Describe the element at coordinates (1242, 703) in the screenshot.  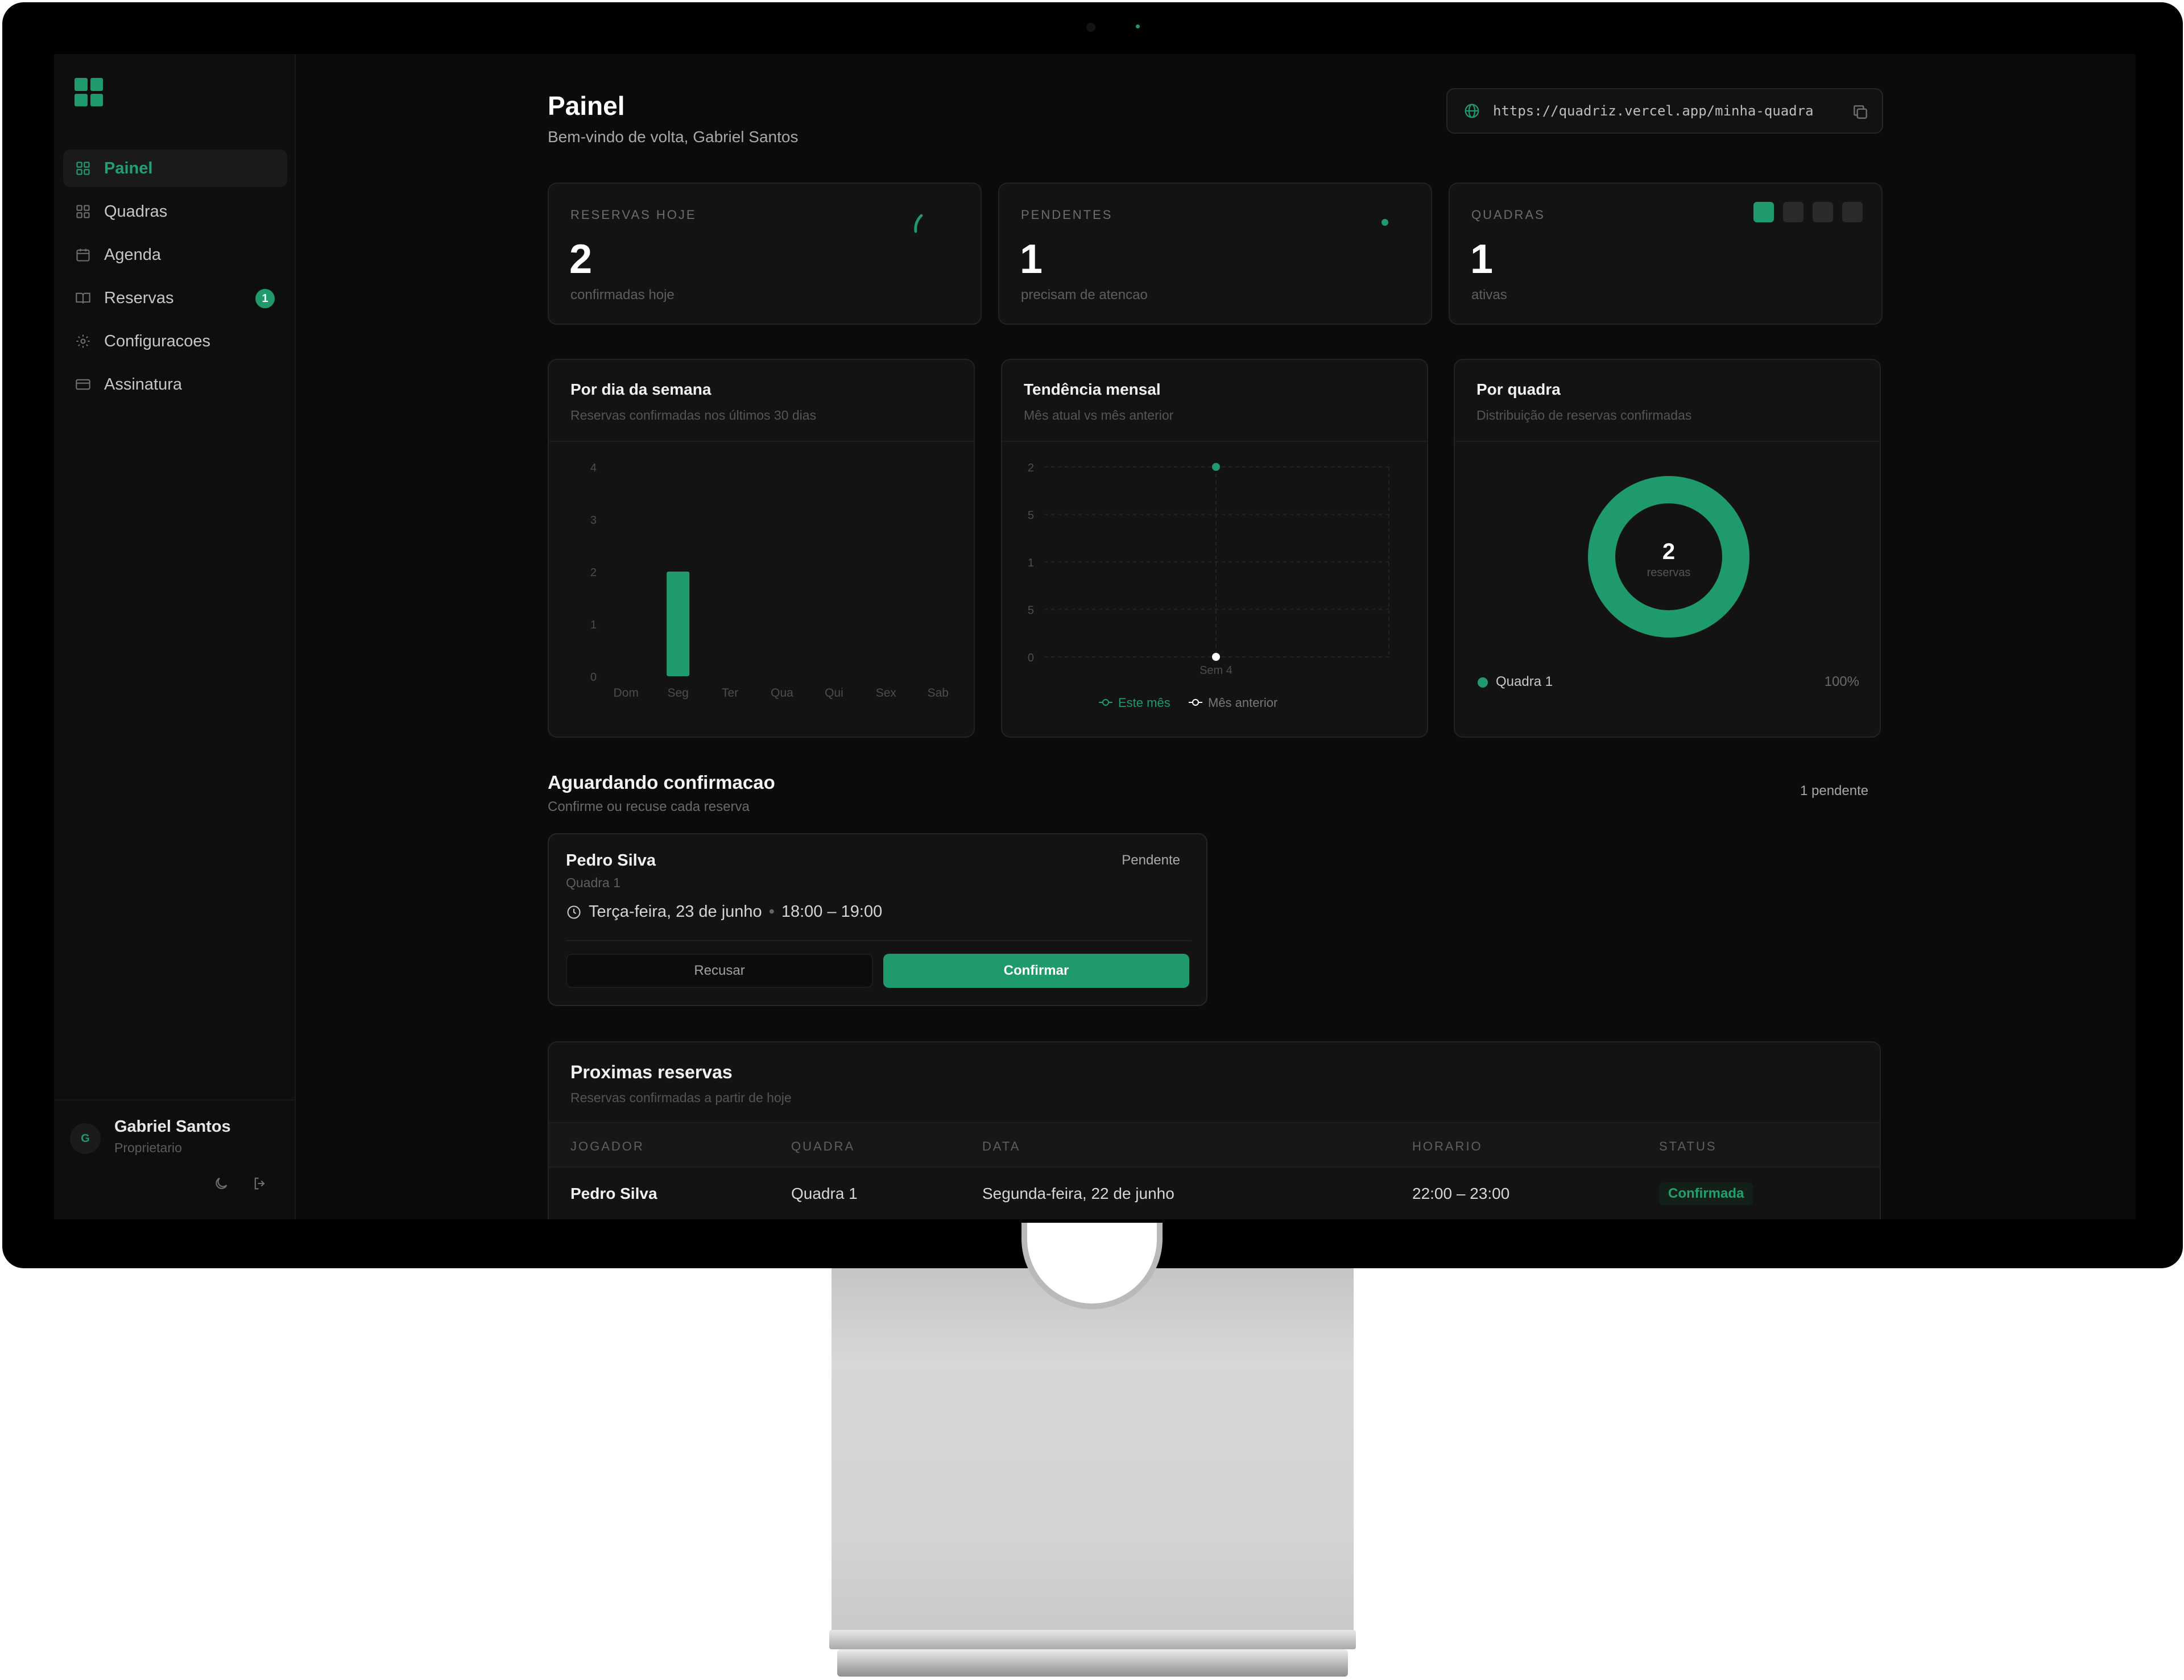
I see `legend-label: Mês anterior` at that location.